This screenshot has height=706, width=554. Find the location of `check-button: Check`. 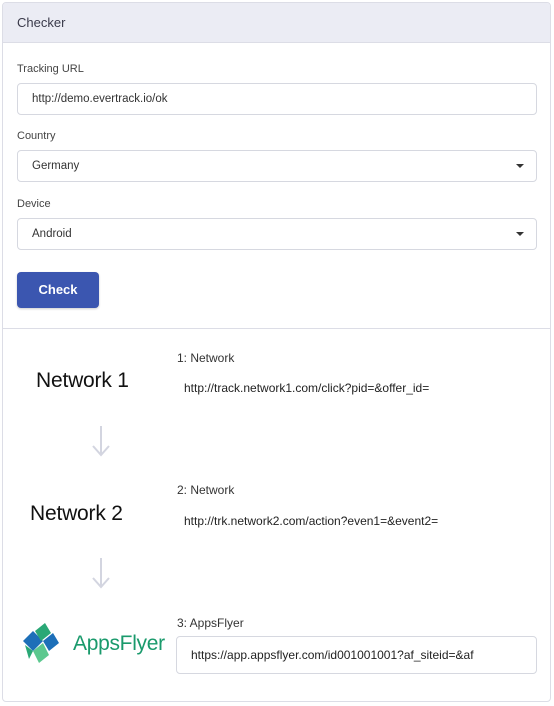

check-button: Check is located at coordinates (58, 290).